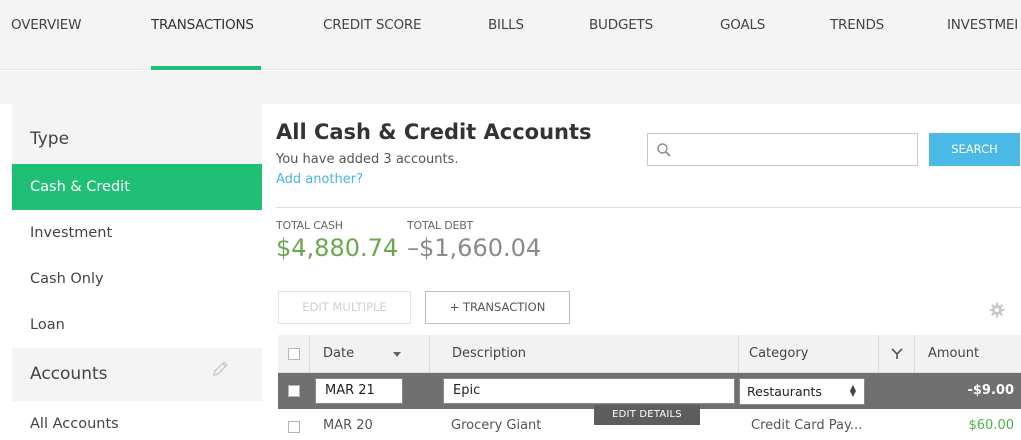 The height and width of the screenshot is (440, 1021). Describe the element at coordinates (857, 25) in the screenshot. I see `tab-trends: TRENDS` at that location.